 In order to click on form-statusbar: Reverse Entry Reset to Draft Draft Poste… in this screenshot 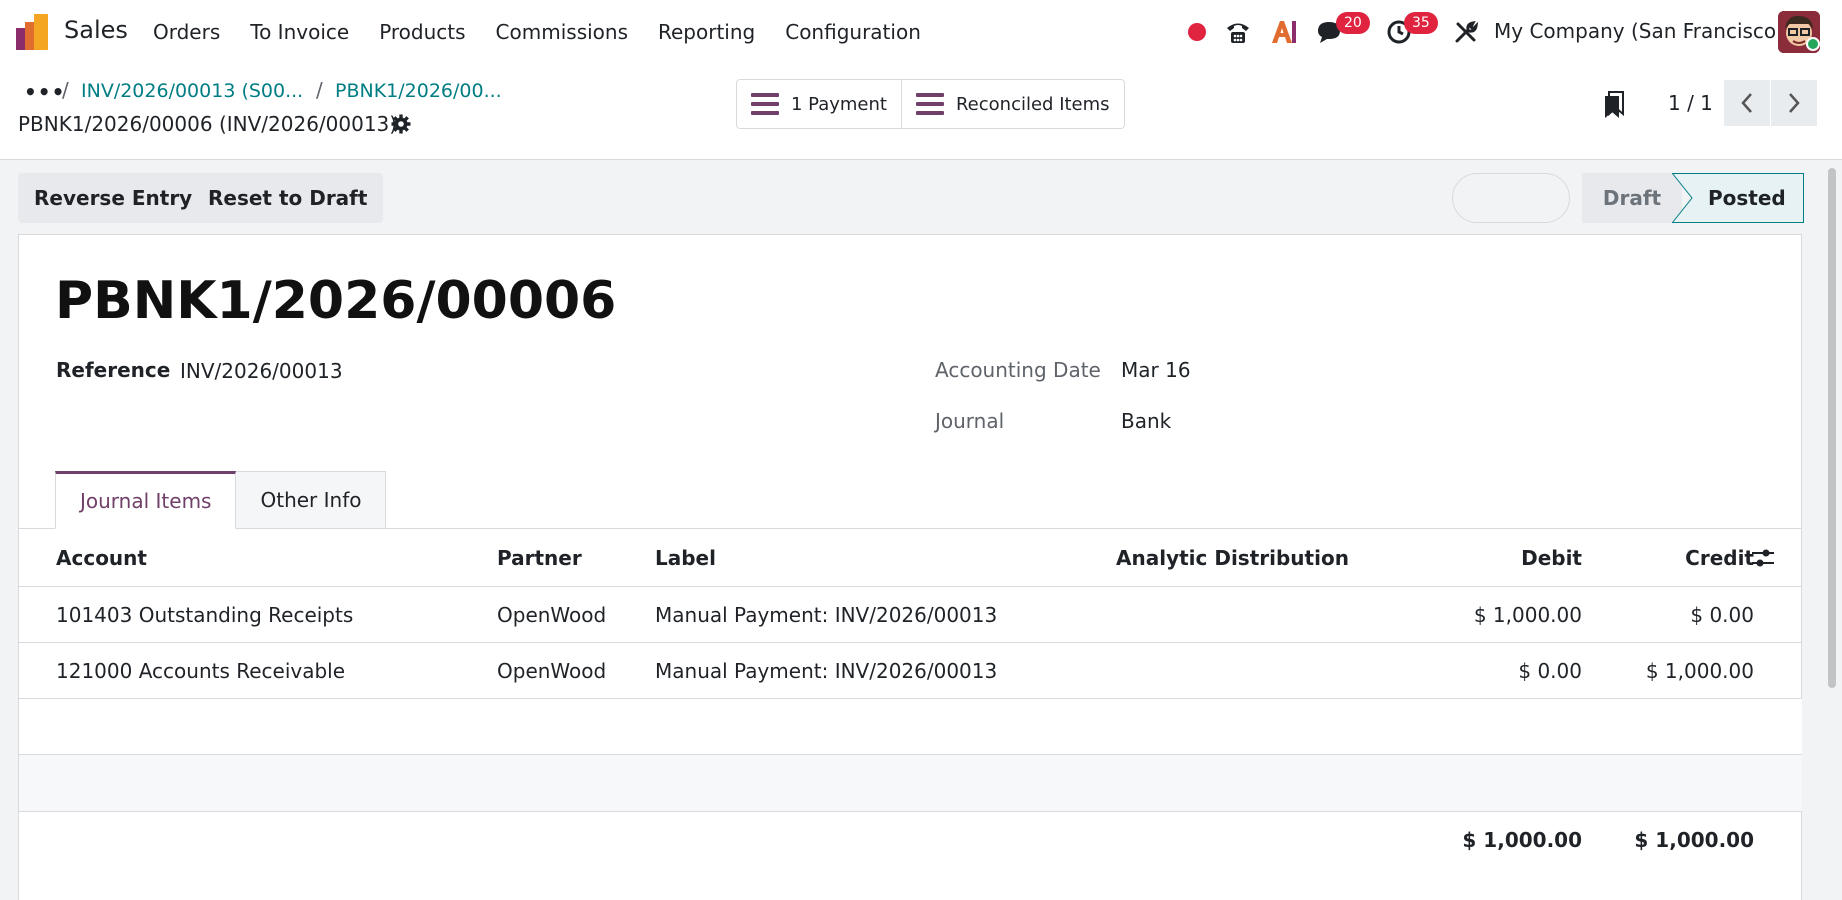, I will do `click(921, 197)`.